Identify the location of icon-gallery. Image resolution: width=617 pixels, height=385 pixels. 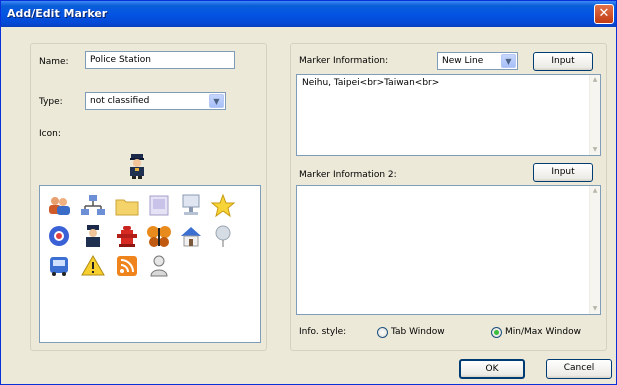
(150, 264).